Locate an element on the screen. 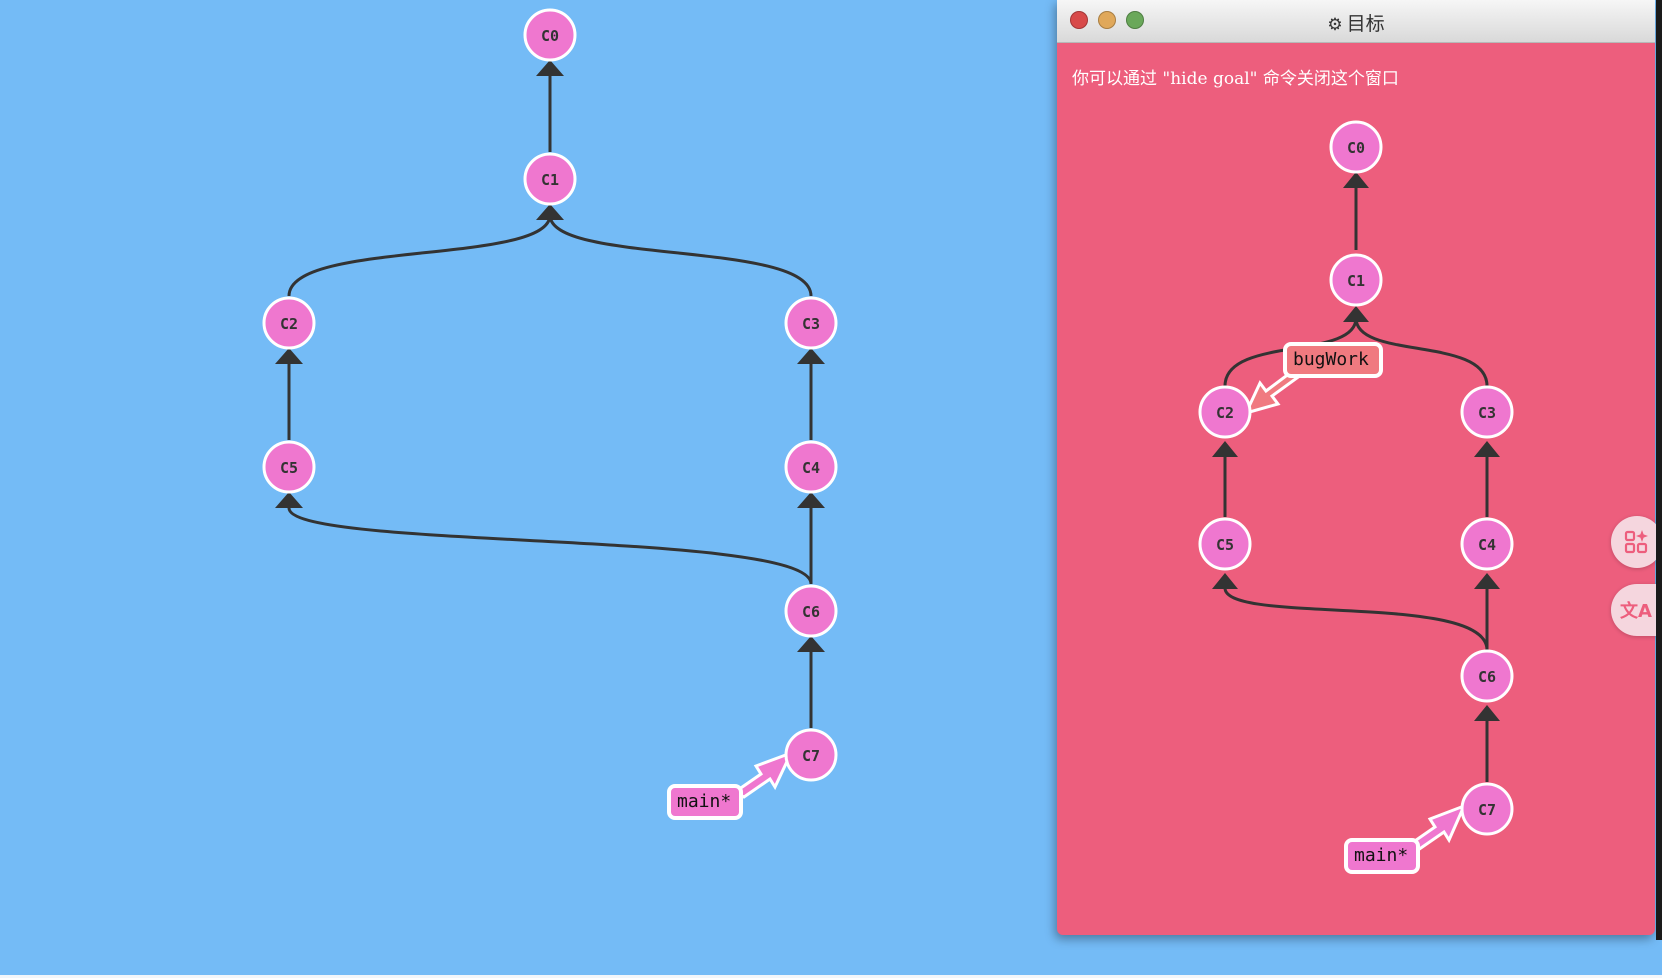  edge-c2-c1 is located at coordinates (419, 255).